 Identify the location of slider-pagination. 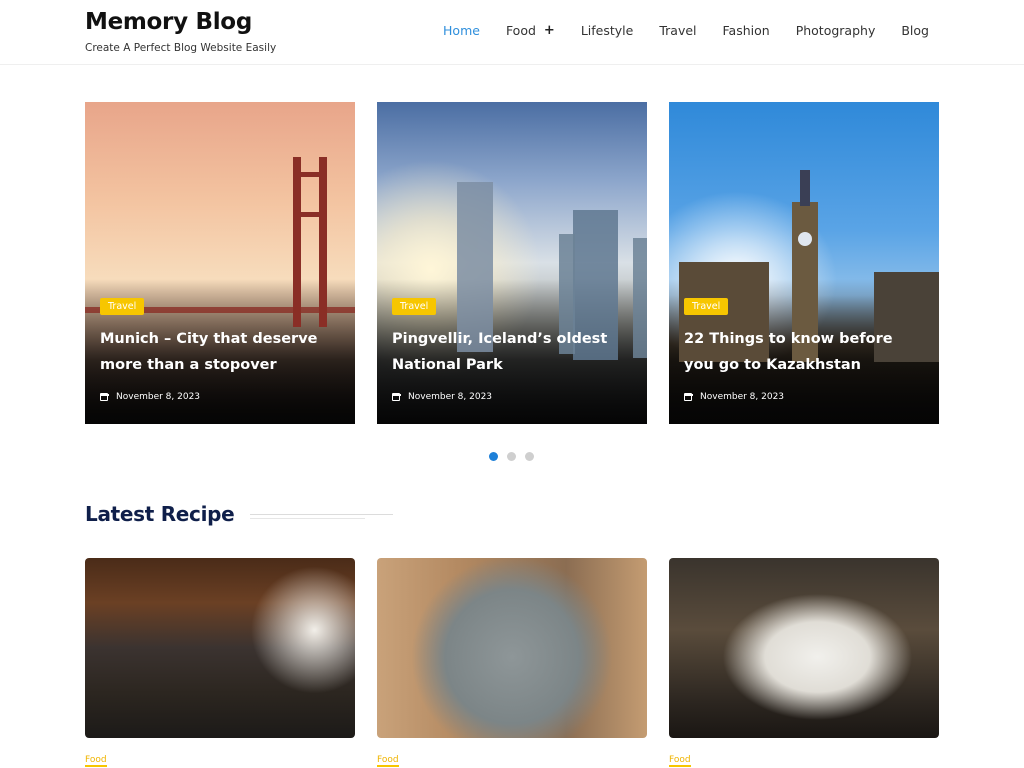
(511, 456).